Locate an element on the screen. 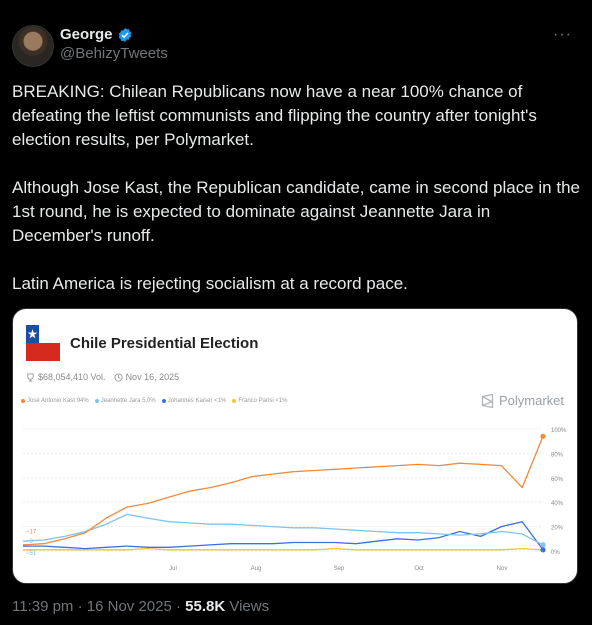  clock-icon is located at coordinates (118, 377).